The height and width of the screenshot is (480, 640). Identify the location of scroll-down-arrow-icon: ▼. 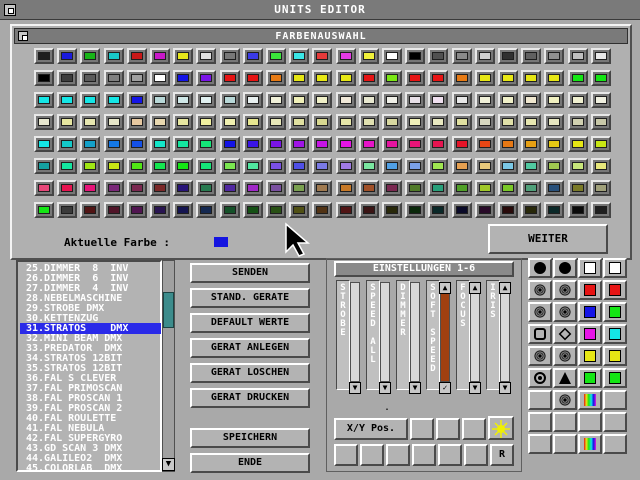
(168, 464).